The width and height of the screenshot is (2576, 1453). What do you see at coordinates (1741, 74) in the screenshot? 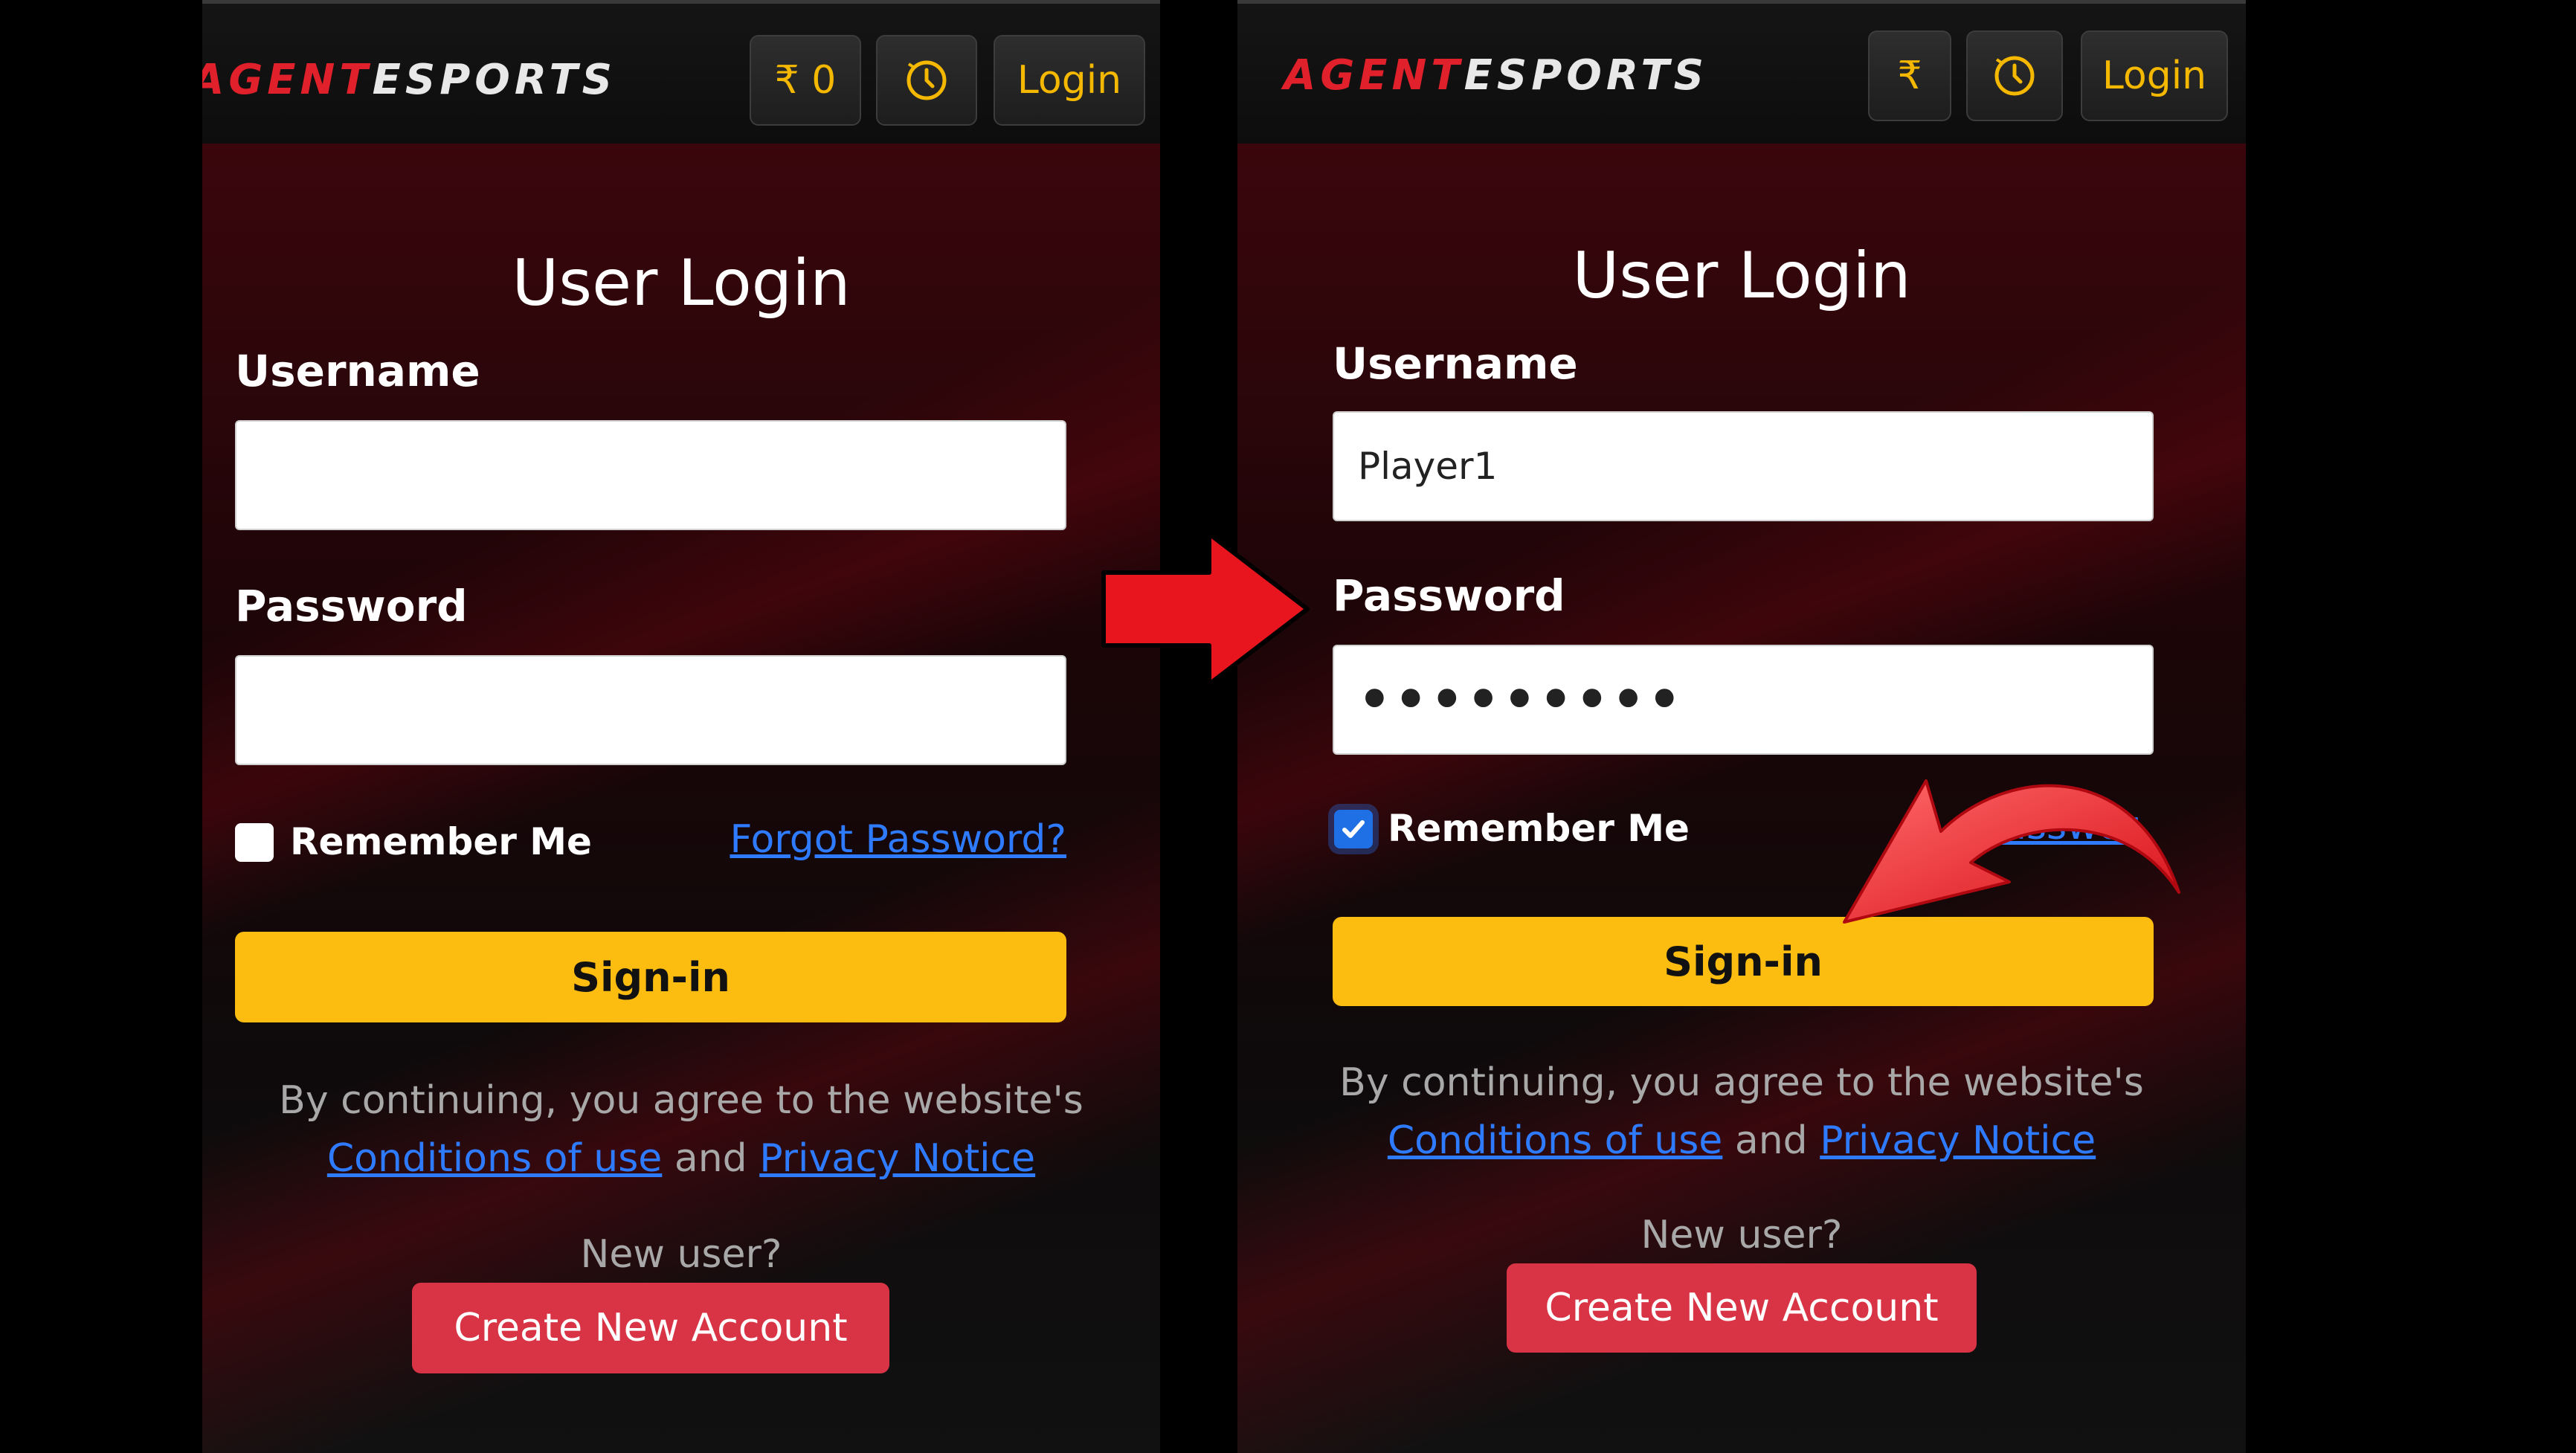
I see `header-bar: AGENTESPORTS ₹ Login` at bounding box center [1741, 74].